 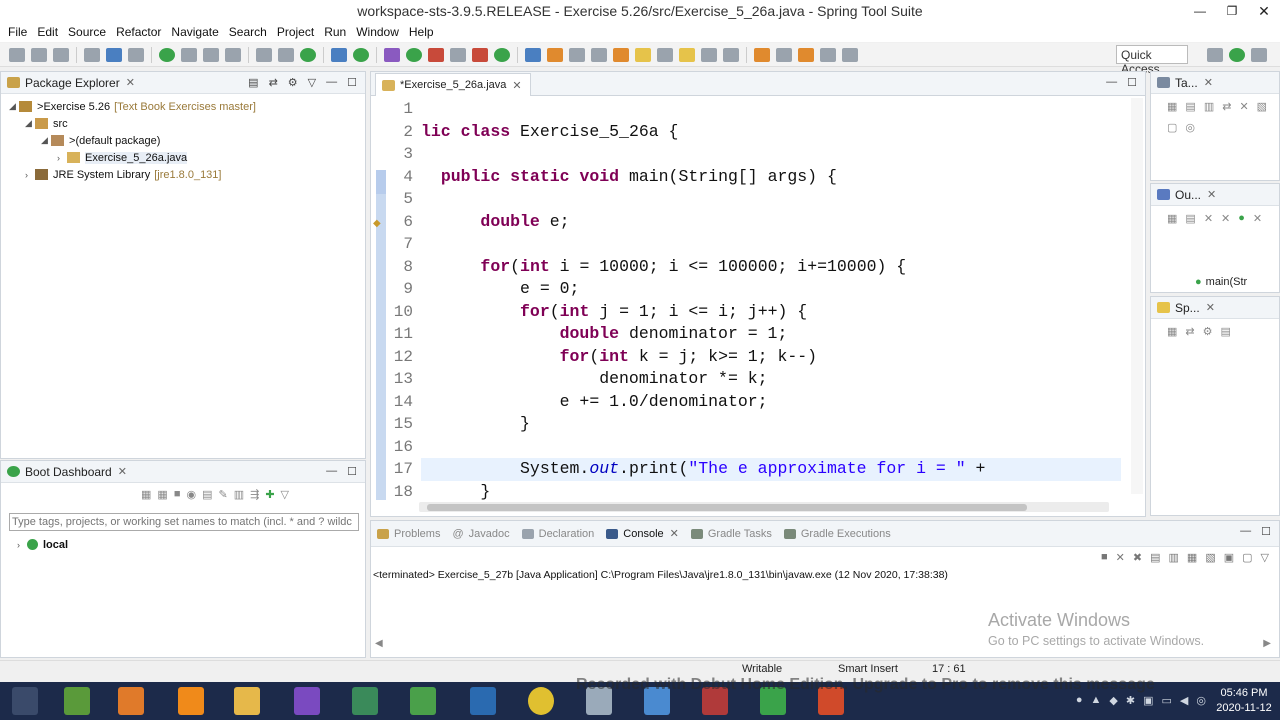 I want to click on maximize-icon: ☐, so click(x=1266, y=531).